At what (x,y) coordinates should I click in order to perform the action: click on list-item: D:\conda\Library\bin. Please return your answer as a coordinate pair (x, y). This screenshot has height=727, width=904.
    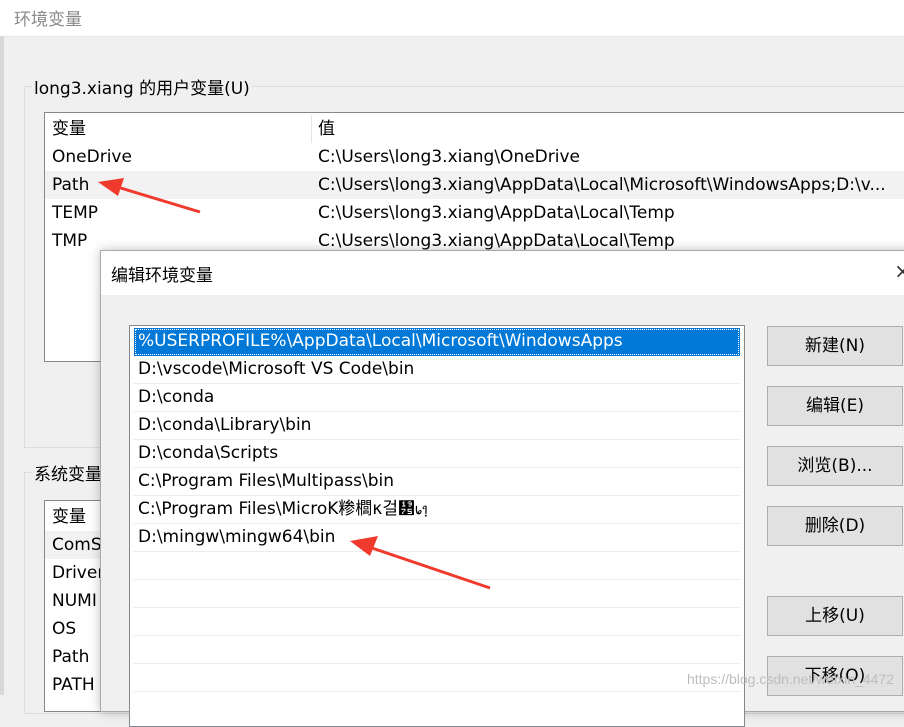
    Looking at the image, I should click on (437, 426).